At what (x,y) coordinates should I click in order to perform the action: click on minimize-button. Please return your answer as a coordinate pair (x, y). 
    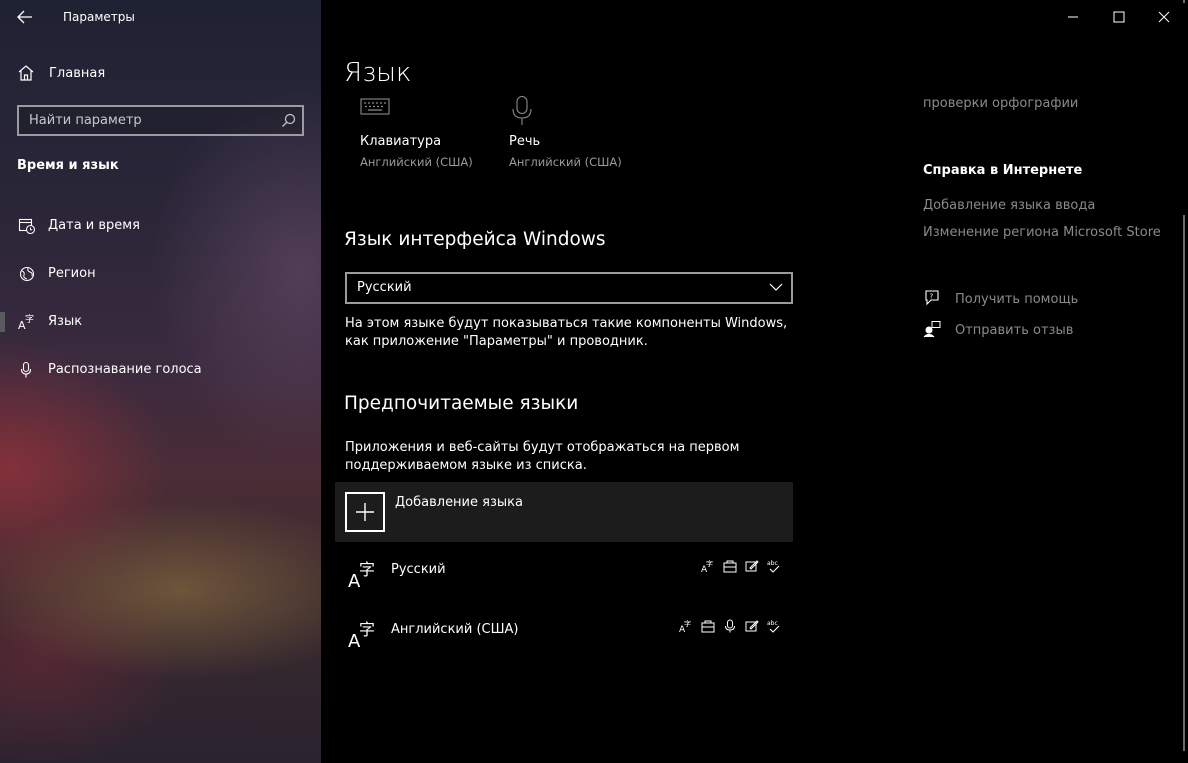
    Looking at the image, I should click on (1073, 17).